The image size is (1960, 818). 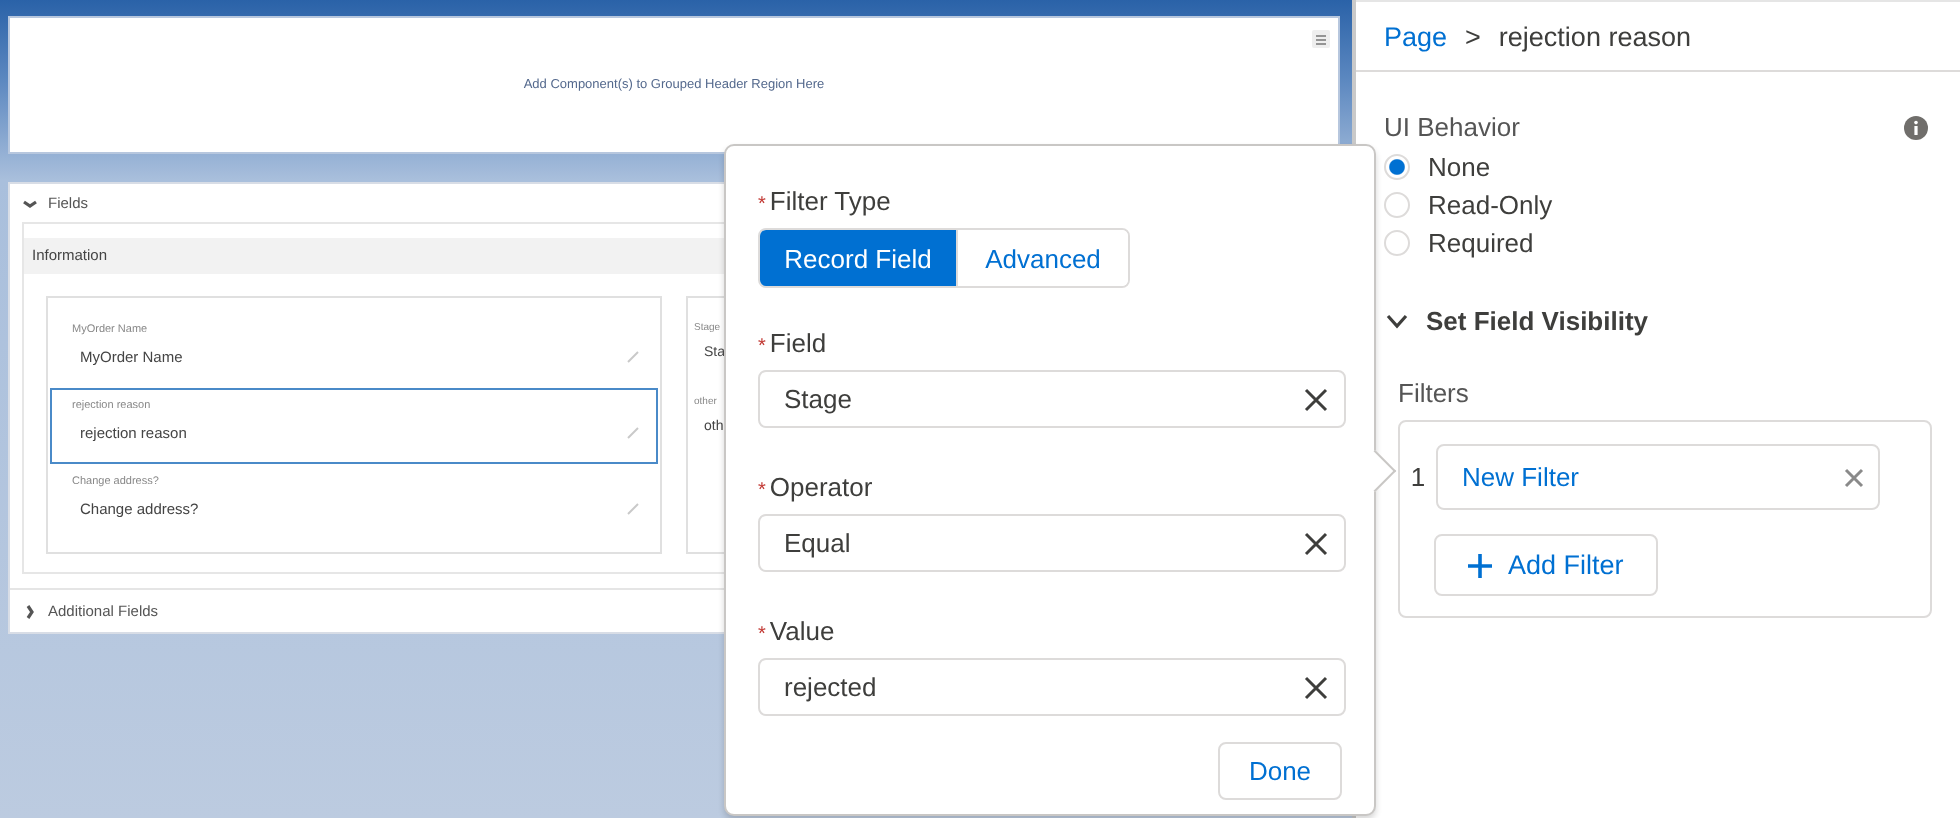 What do you see at coordinates (1594, 36) in the screenshot?
I see `breadcrumb-current: rejection reason` at bounding box center [1594, 36].